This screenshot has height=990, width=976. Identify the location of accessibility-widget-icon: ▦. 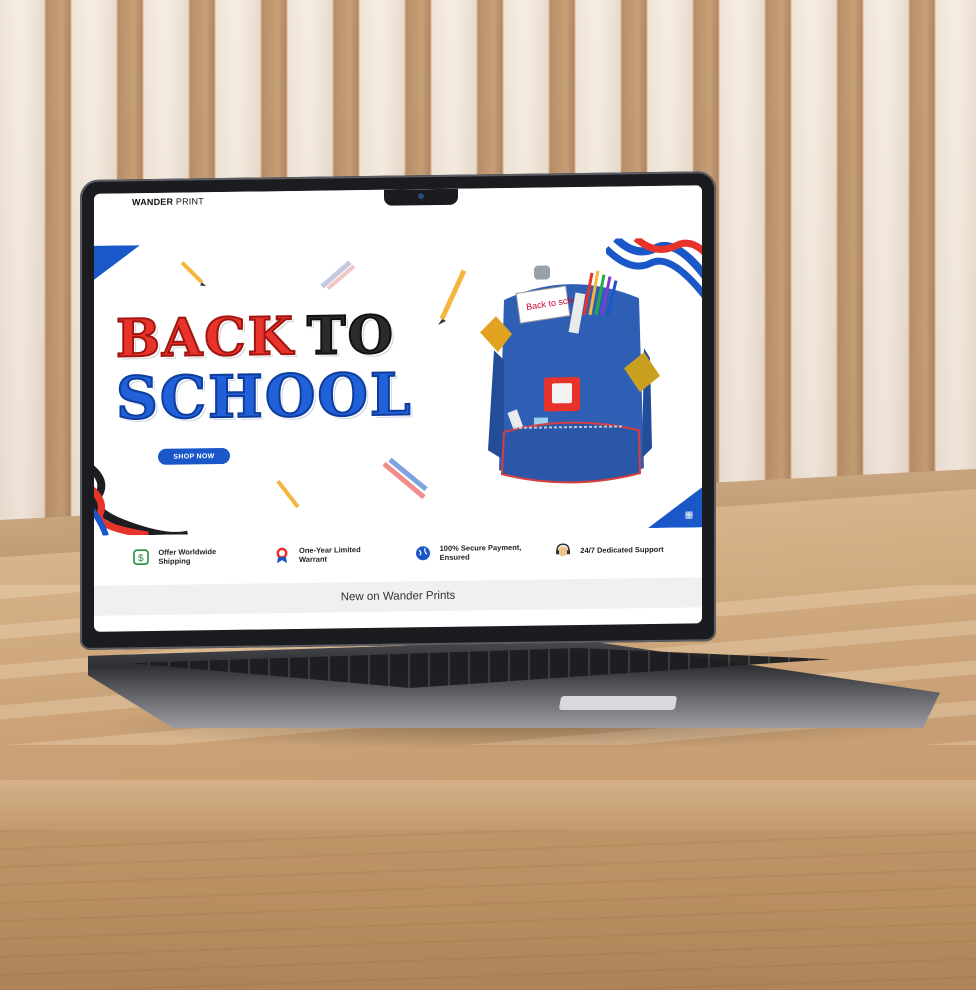
(689, 514).